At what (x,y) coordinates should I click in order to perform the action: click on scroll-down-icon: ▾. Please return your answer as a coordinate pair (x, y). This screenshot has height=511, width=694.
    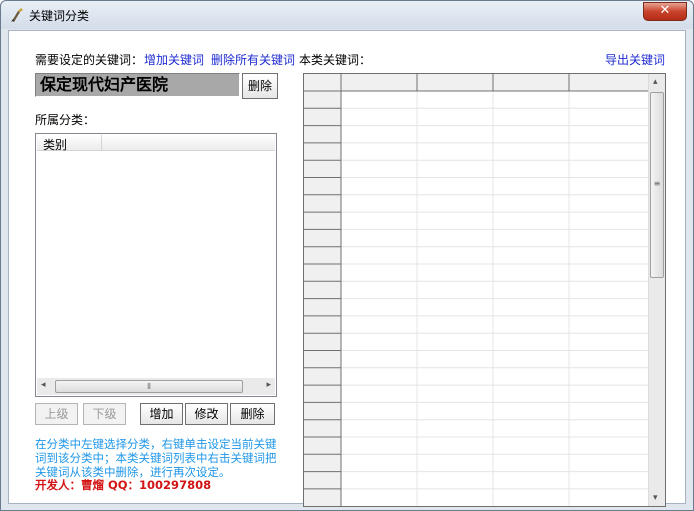
    Looking at the image, I should click on (655, 498).